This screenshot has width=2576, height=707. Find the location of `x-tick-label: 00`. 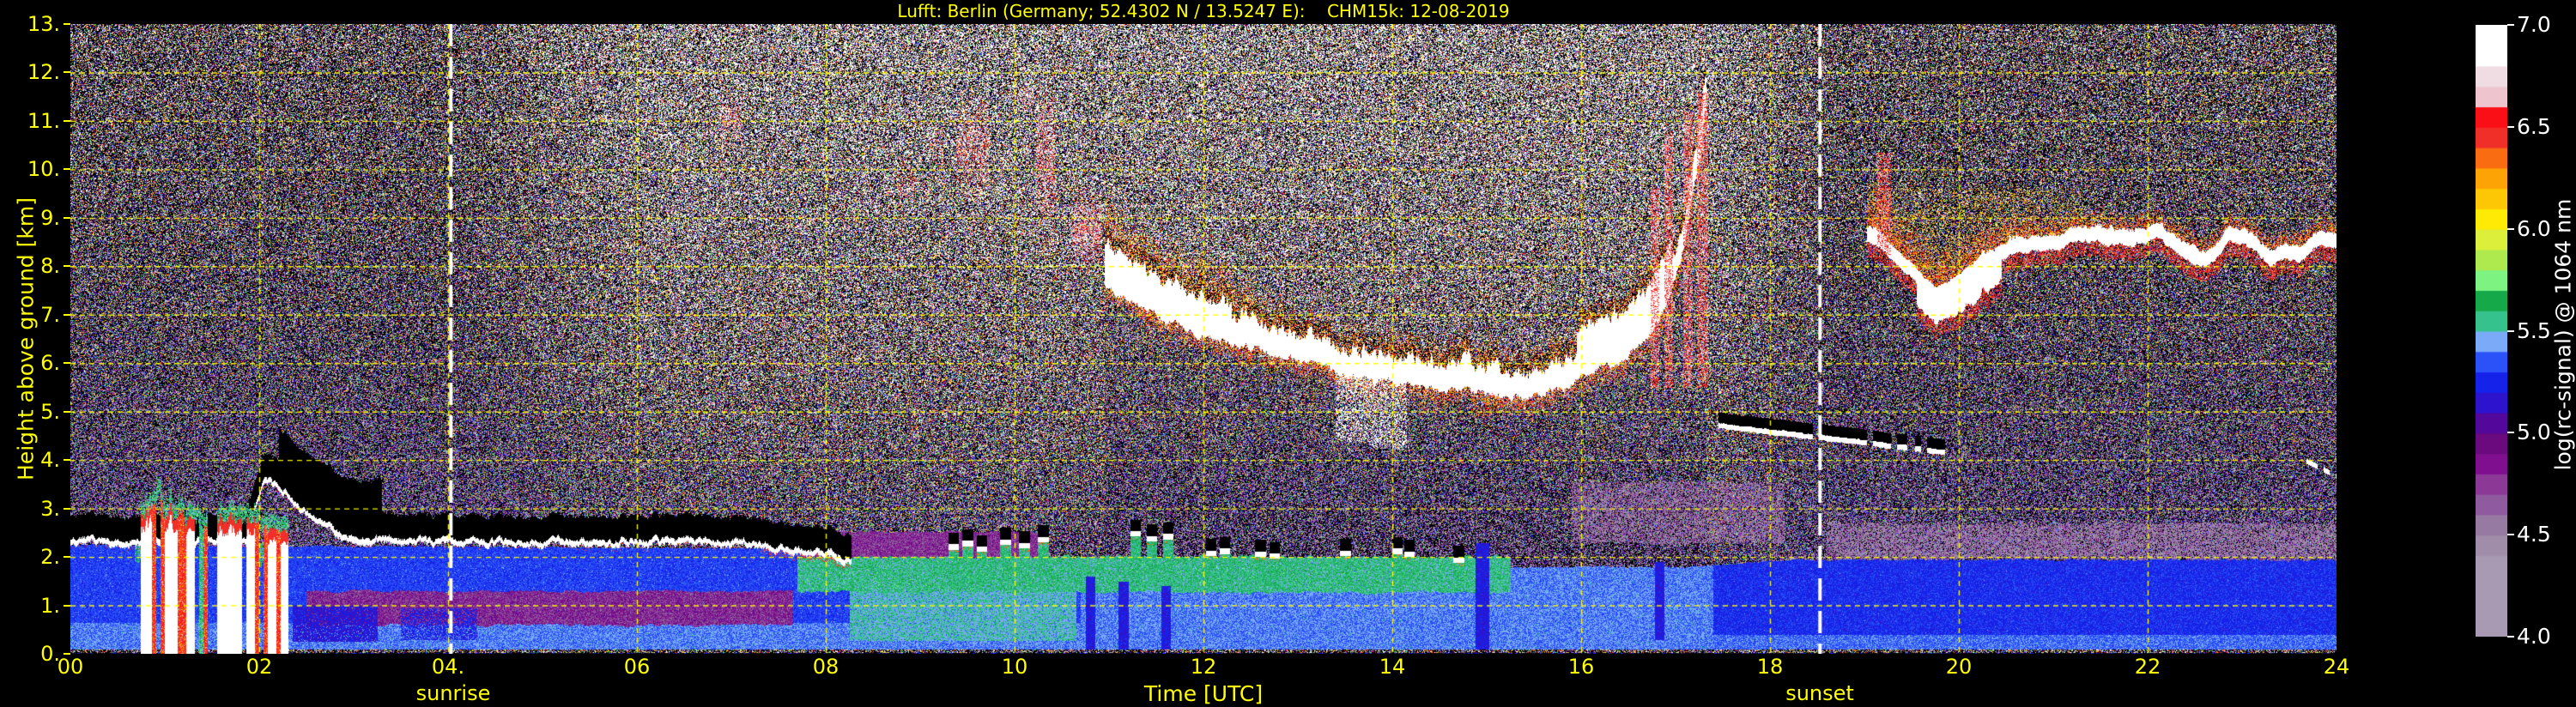

x-tick-label: 00 is located at coordinates (70, 667).